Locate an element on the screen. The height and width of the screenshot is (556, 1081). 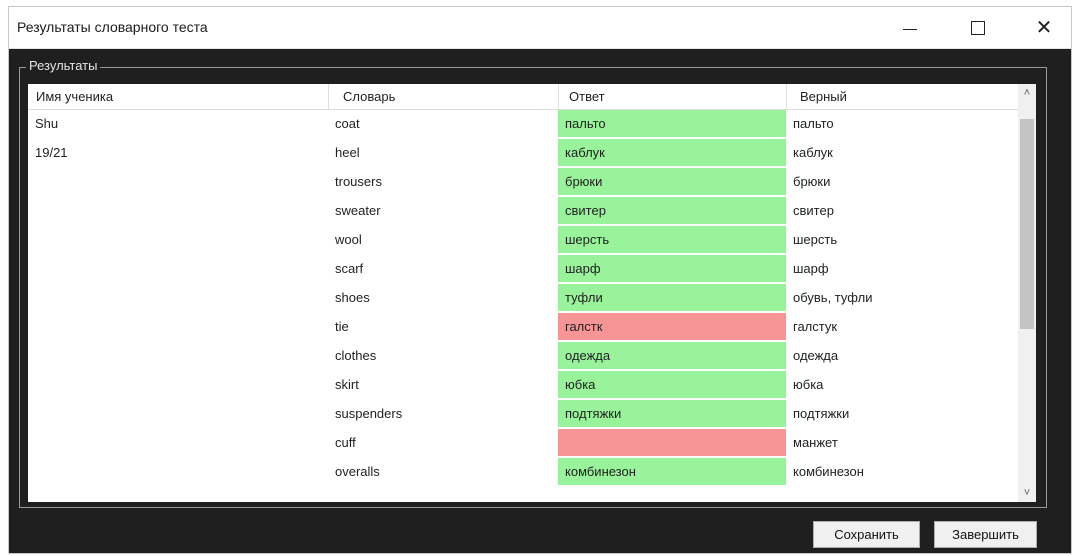
word-cell: clothes is located at coordinates (442, 355).